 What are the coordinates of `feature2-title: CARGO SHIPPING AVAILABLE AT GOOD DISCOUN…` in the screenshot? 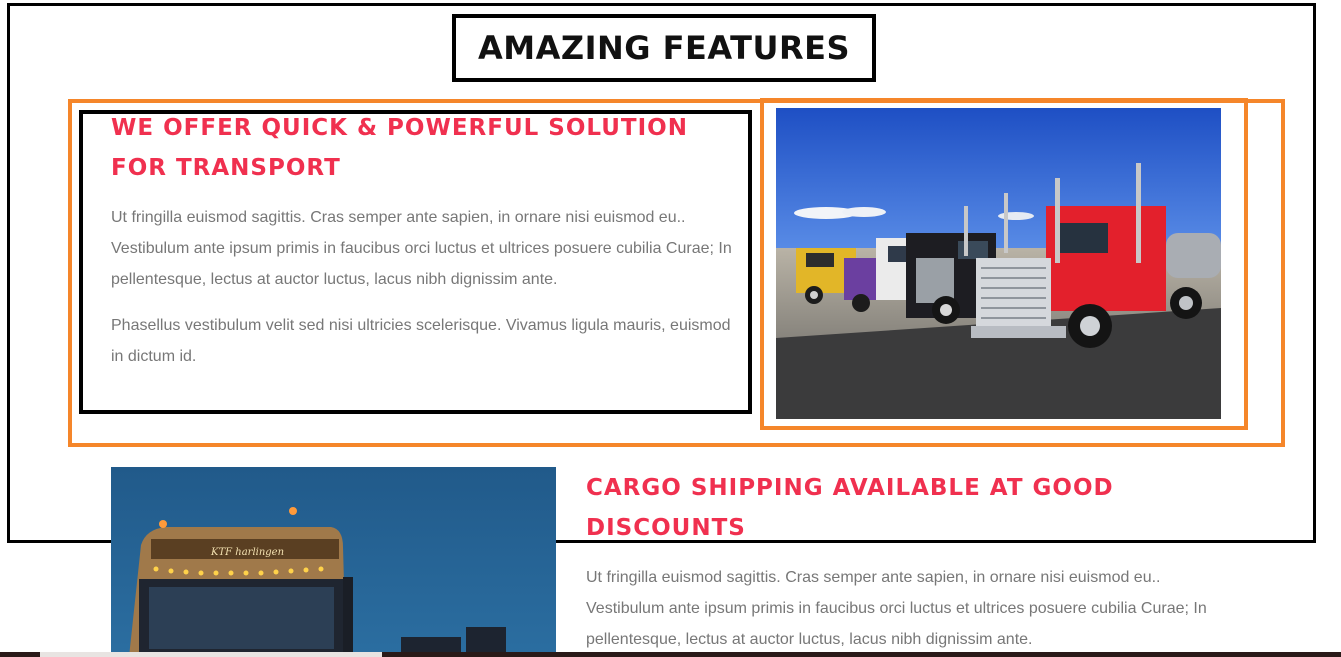 It's located at (850, 508).